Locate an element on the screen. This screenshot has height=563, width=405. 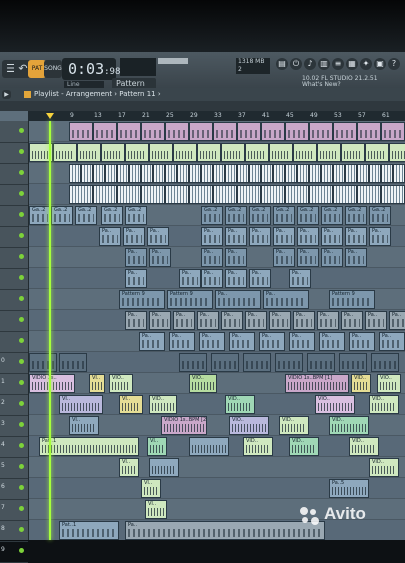
master-volume-slider is located at coordinates (173, 61).